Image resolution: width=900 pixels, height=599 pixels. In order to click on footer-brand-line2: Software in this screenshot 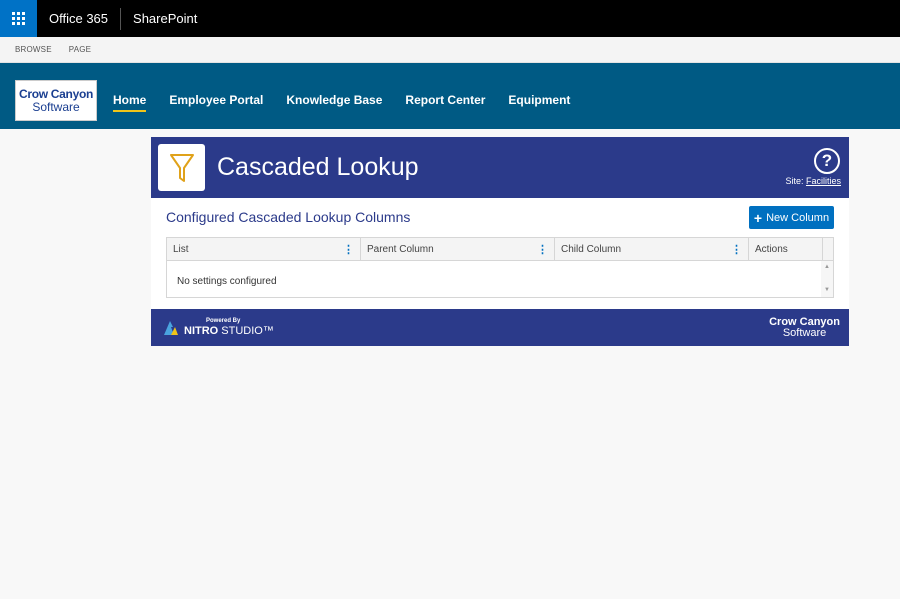, I will do `click(804, 333)`.